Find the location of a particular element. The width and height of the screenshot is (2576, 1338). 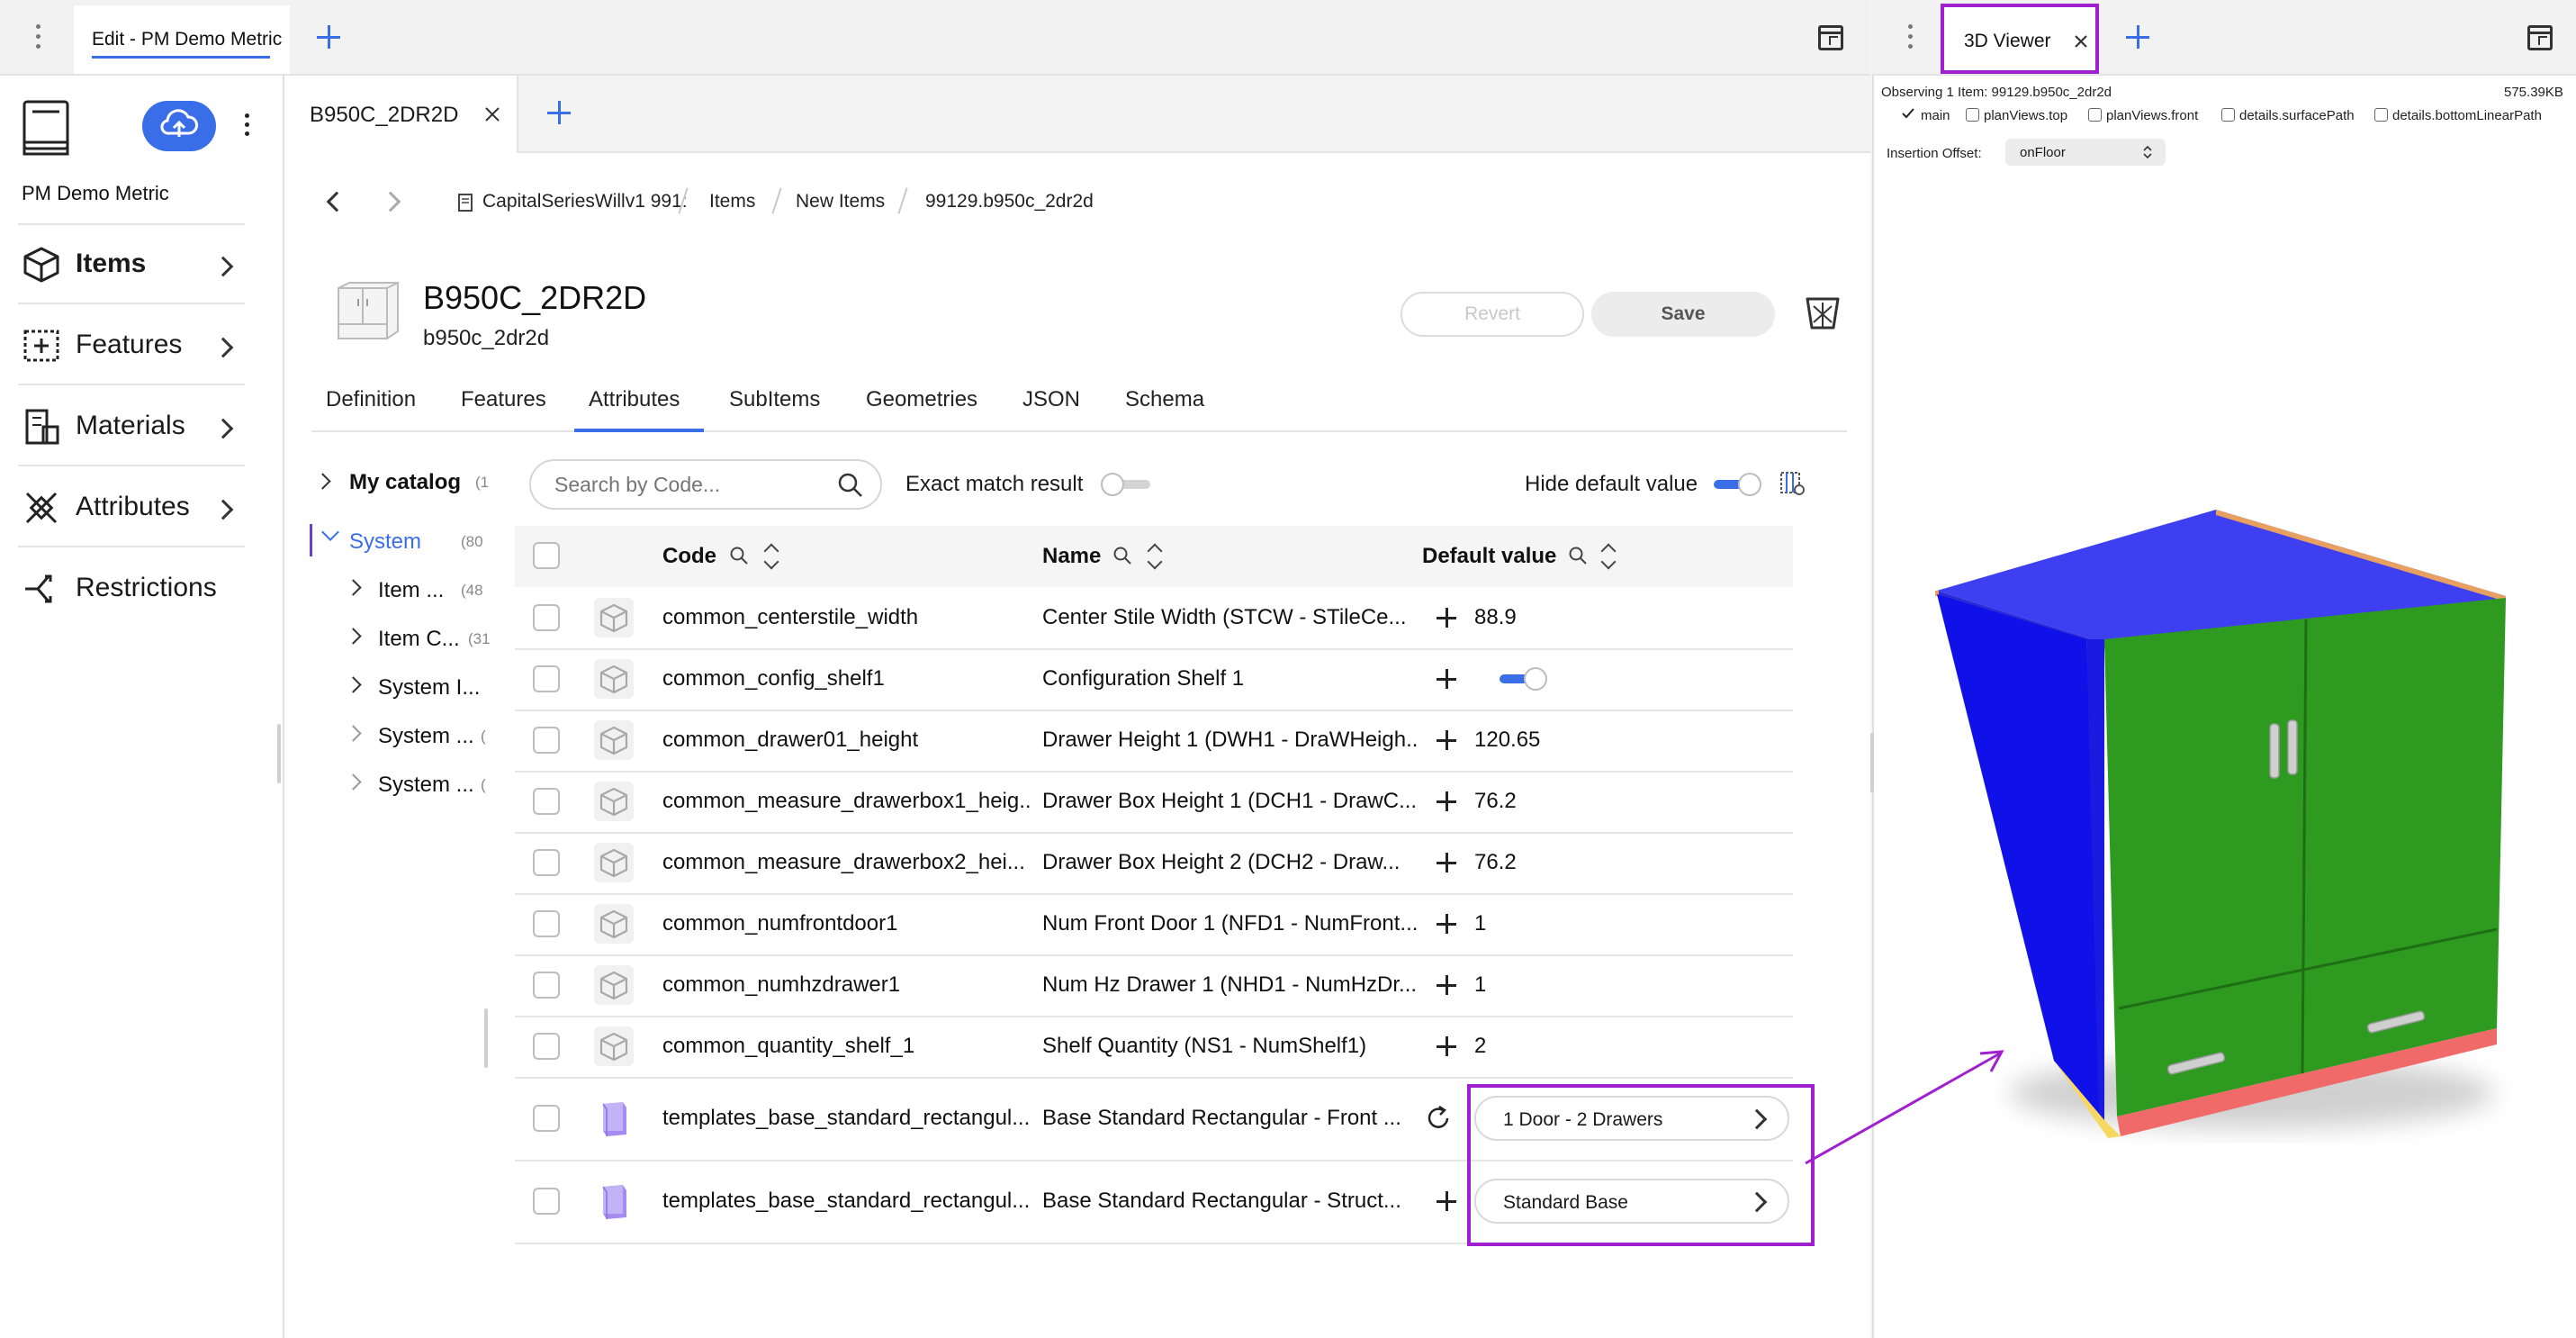

layer-surfacepath-checkbox is located at coordinates (2228, 115).